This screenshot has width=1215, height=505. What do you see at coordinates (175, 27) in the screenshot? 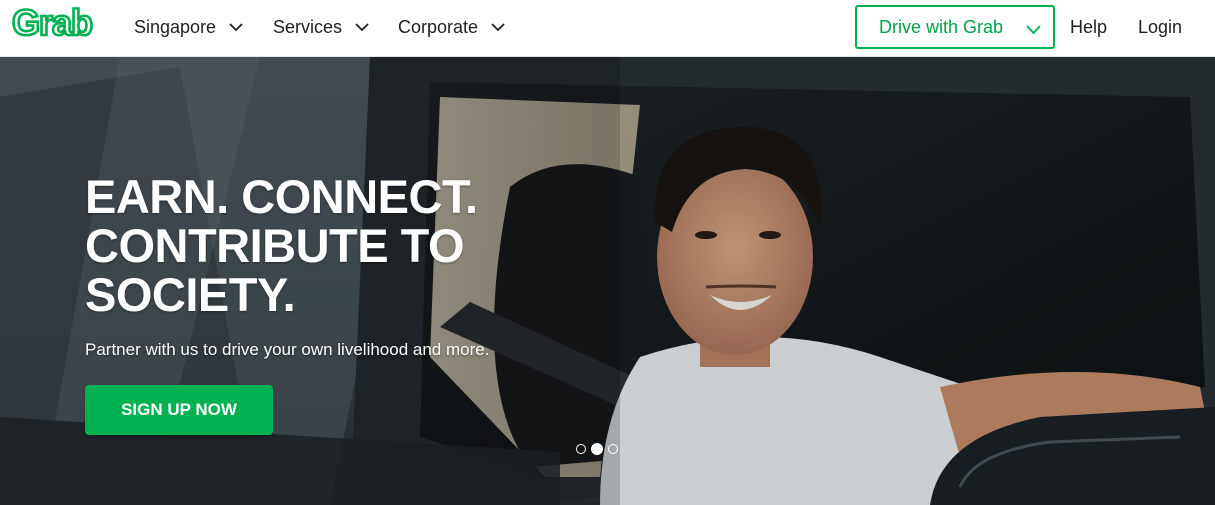
I see `nav-singapore-label: Singapore` at bounding box center [175, 27].